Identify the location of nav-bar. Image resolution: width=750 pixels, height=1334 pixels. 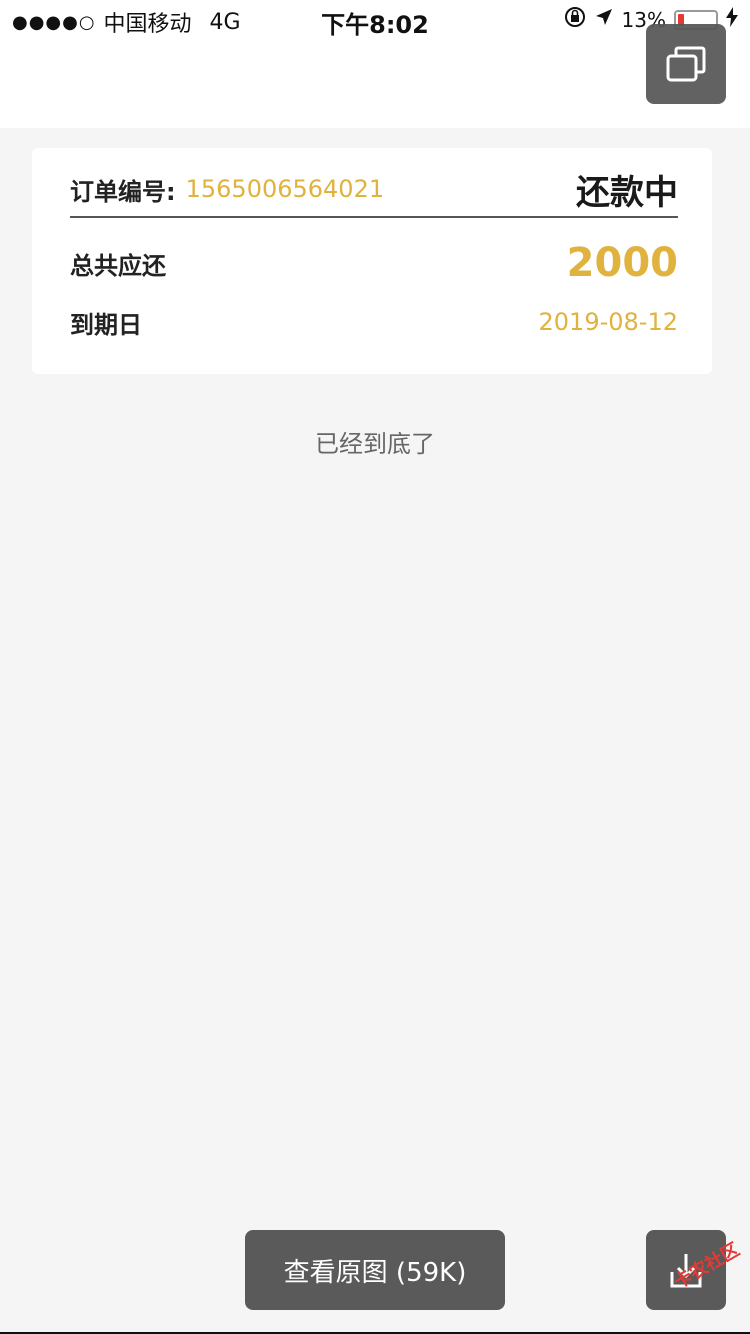
(375, 84).